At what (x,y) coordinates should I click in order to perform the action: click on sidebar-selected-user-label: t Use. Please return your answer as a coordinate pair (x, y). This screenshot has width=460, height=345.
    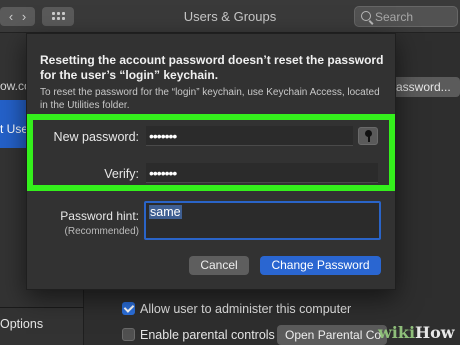
    Looking at the image, I should click on (14, 129).